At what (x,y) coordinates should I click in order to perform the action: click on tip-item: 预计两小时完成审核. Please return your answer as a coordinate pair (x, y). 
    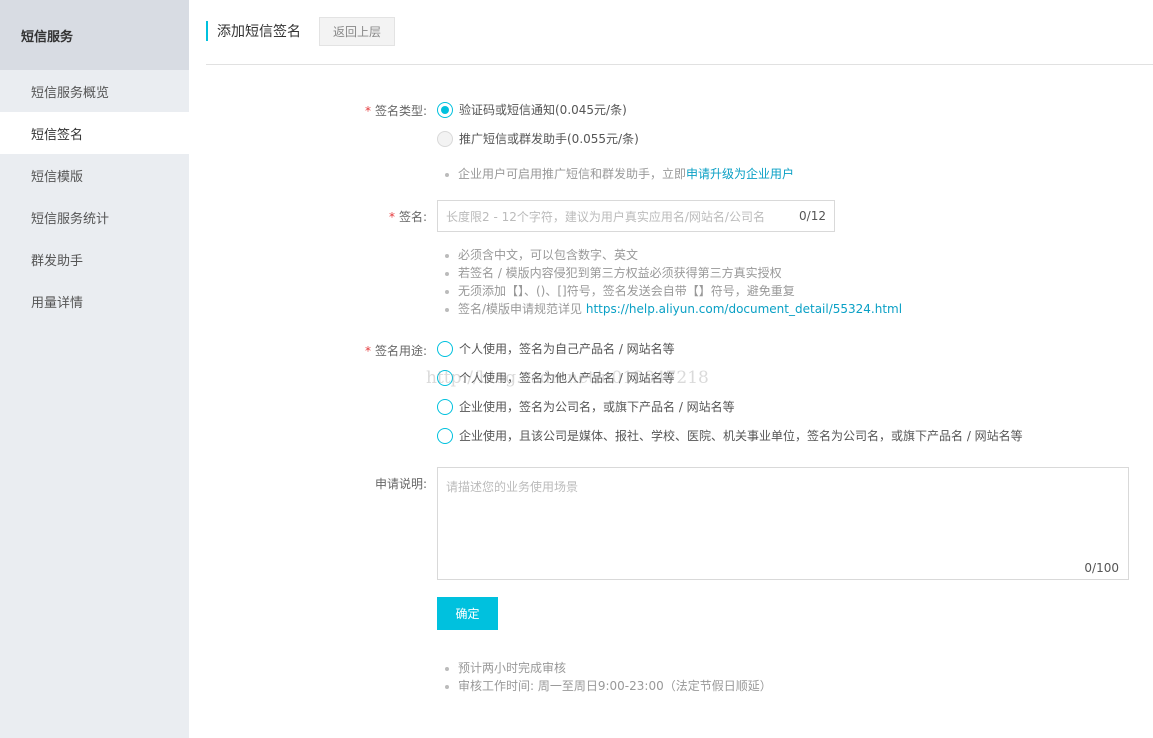
    Looking at the image, I should click on (607, 668).